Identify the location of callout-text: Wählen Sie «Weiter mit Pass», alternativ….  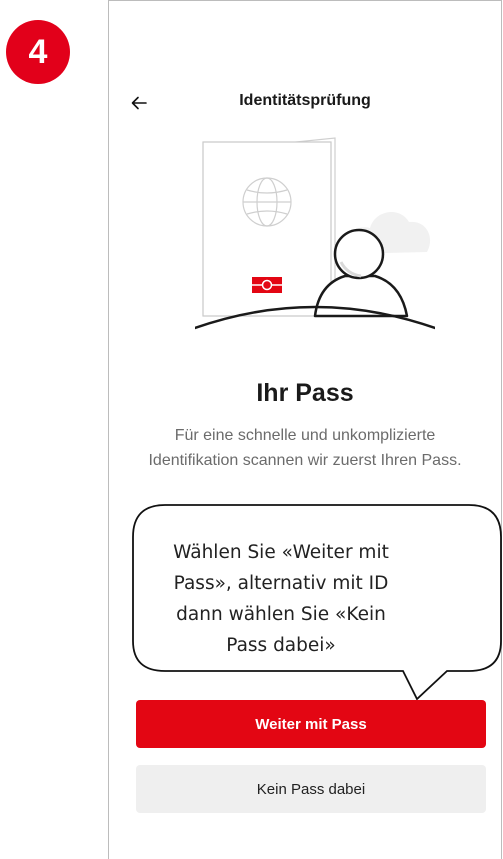
(281, 599).